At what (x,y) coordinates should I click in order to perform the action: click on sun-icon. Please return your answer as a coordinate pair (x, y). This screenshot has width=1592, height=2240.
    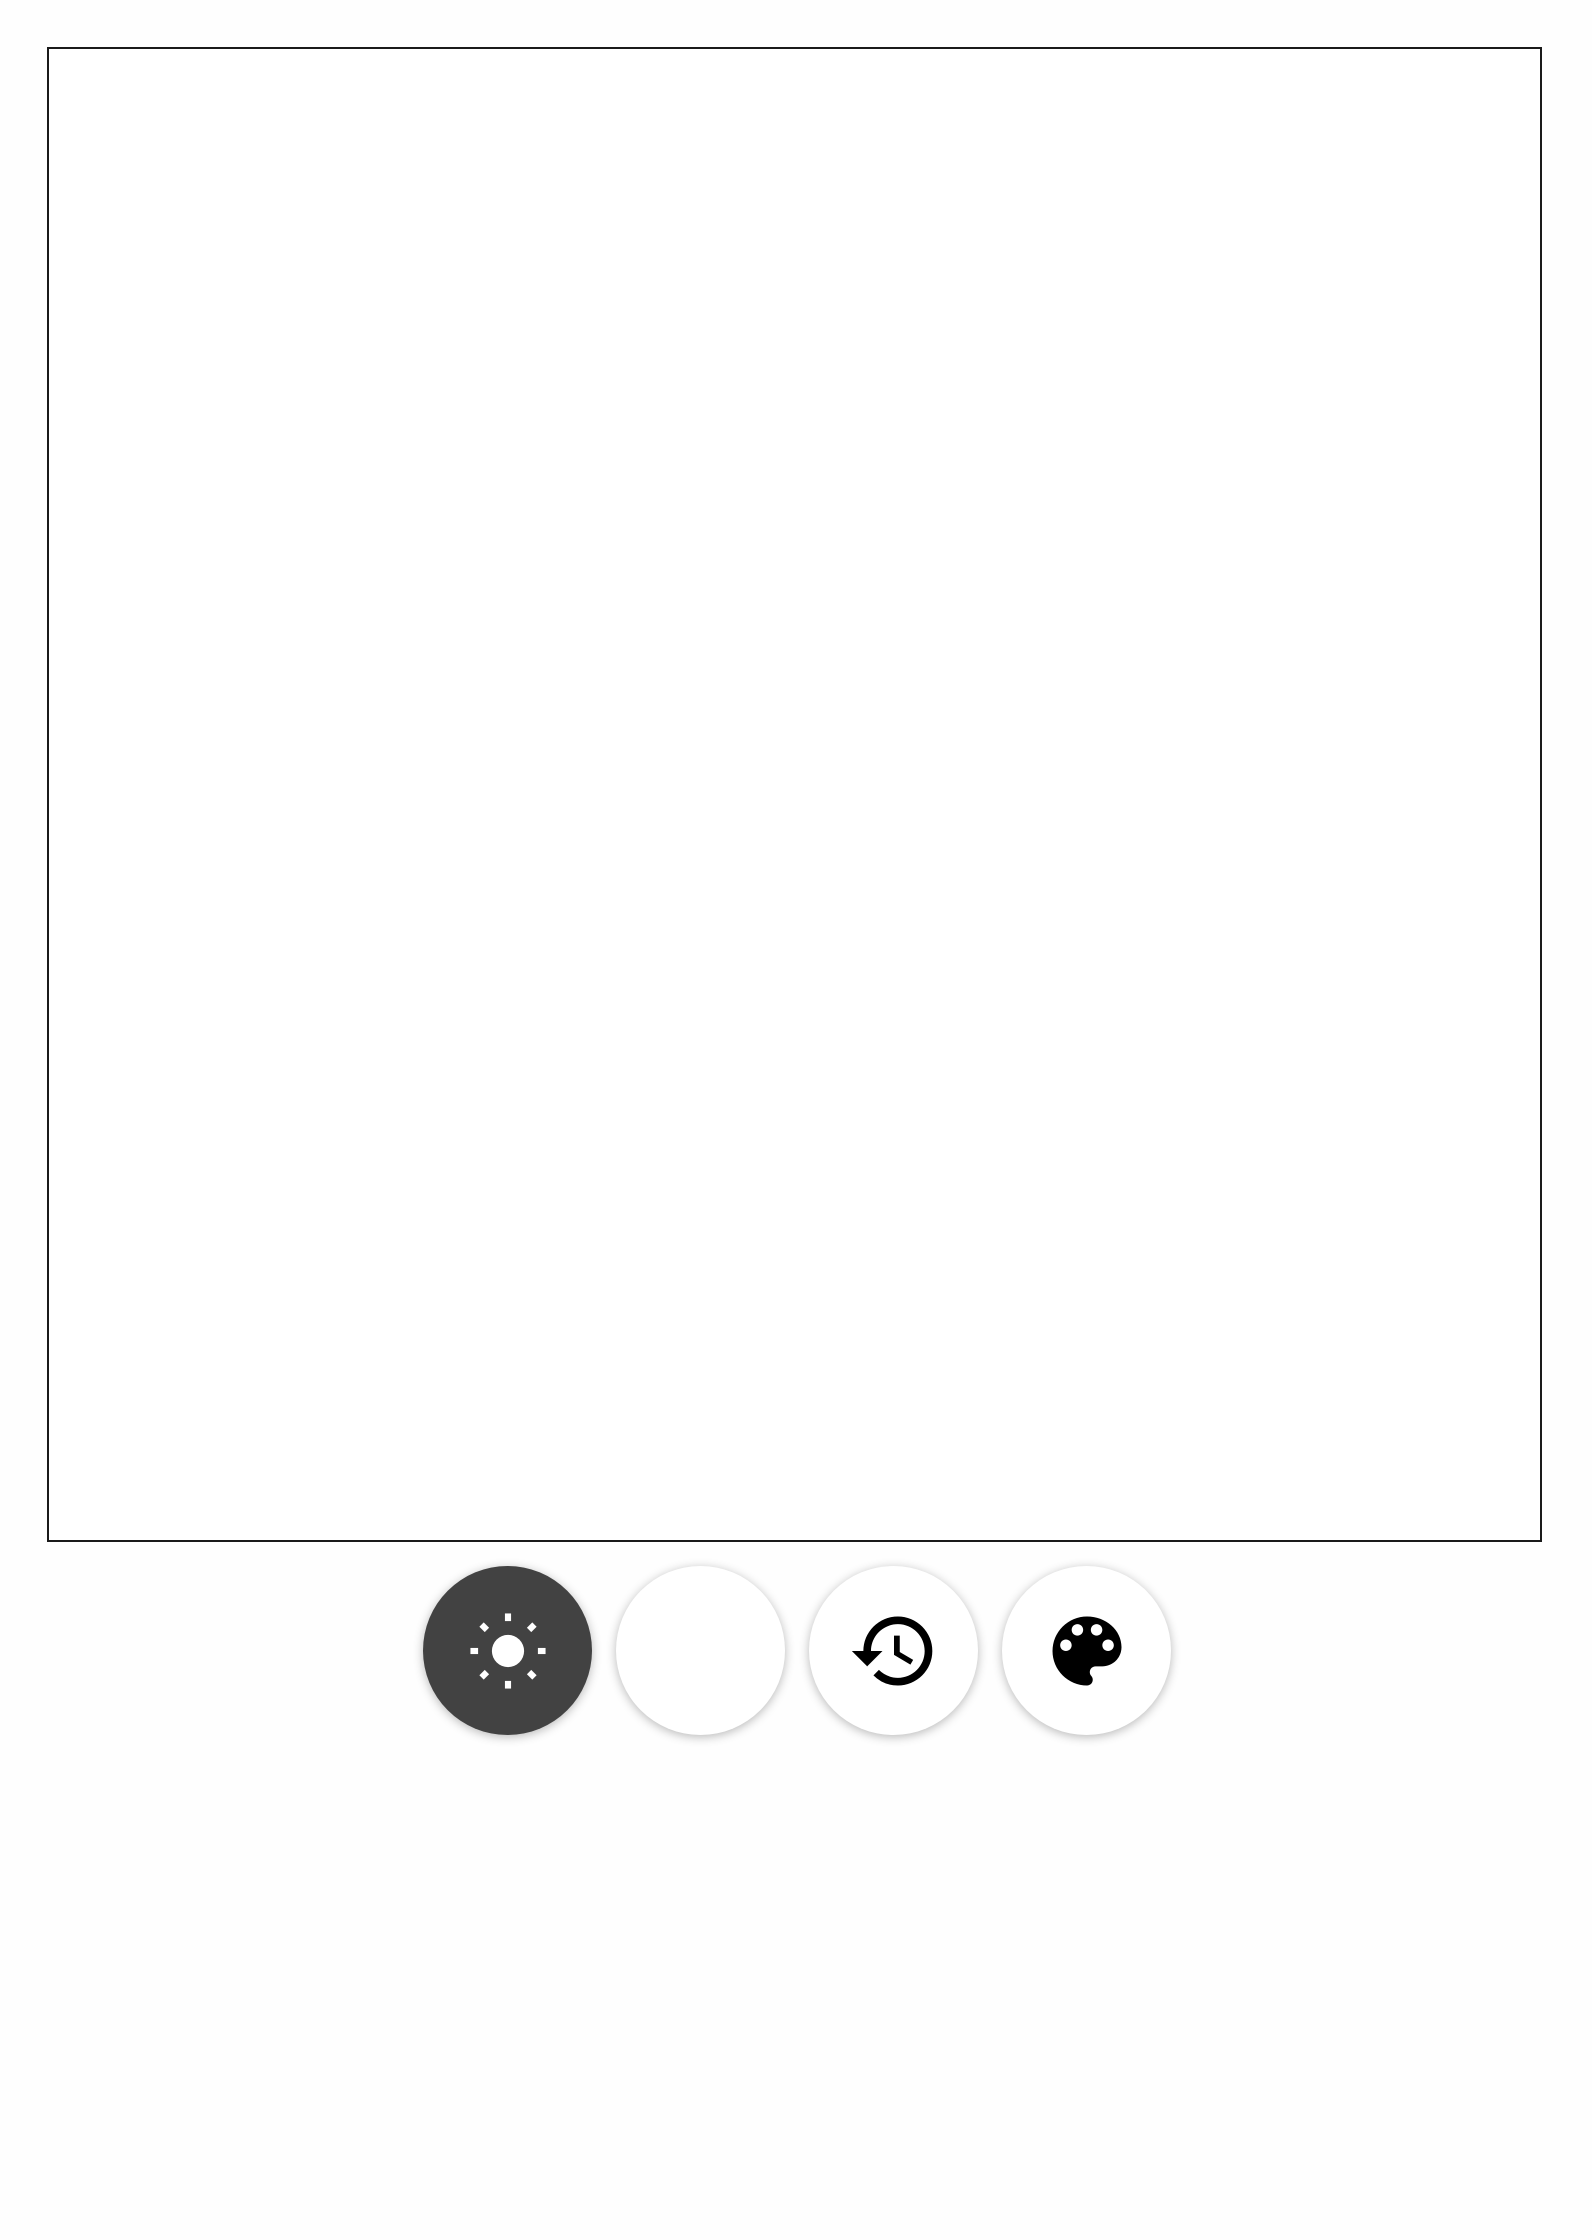
    Looking at the image, I should click on (508, 1651).